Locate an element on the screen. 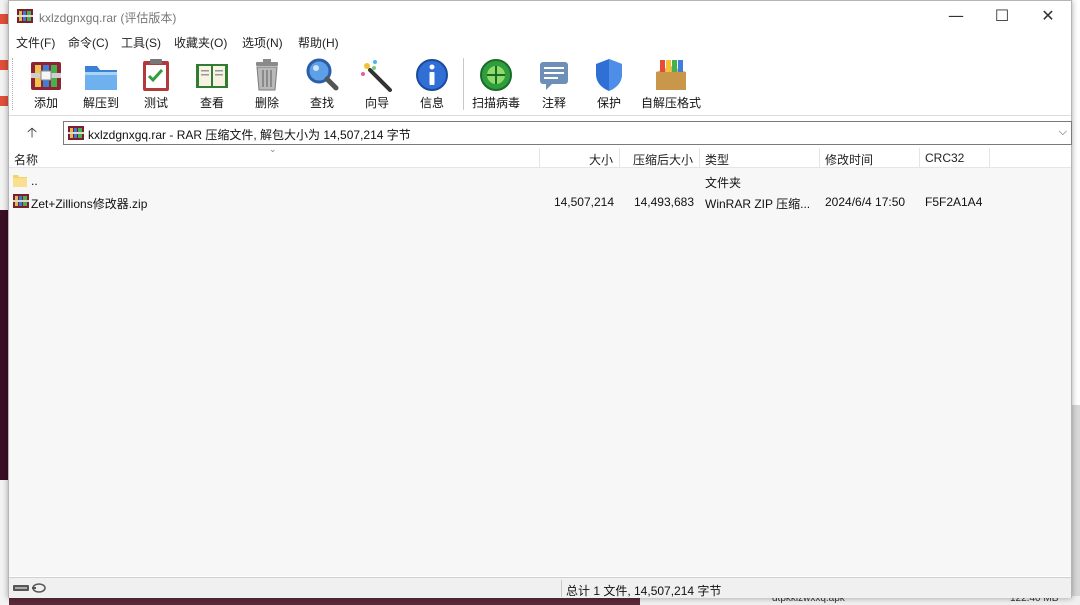 The width and height of the screenshot is (1080, 605). extract-to-label: 解压到 is located at coordinates (100, 103).